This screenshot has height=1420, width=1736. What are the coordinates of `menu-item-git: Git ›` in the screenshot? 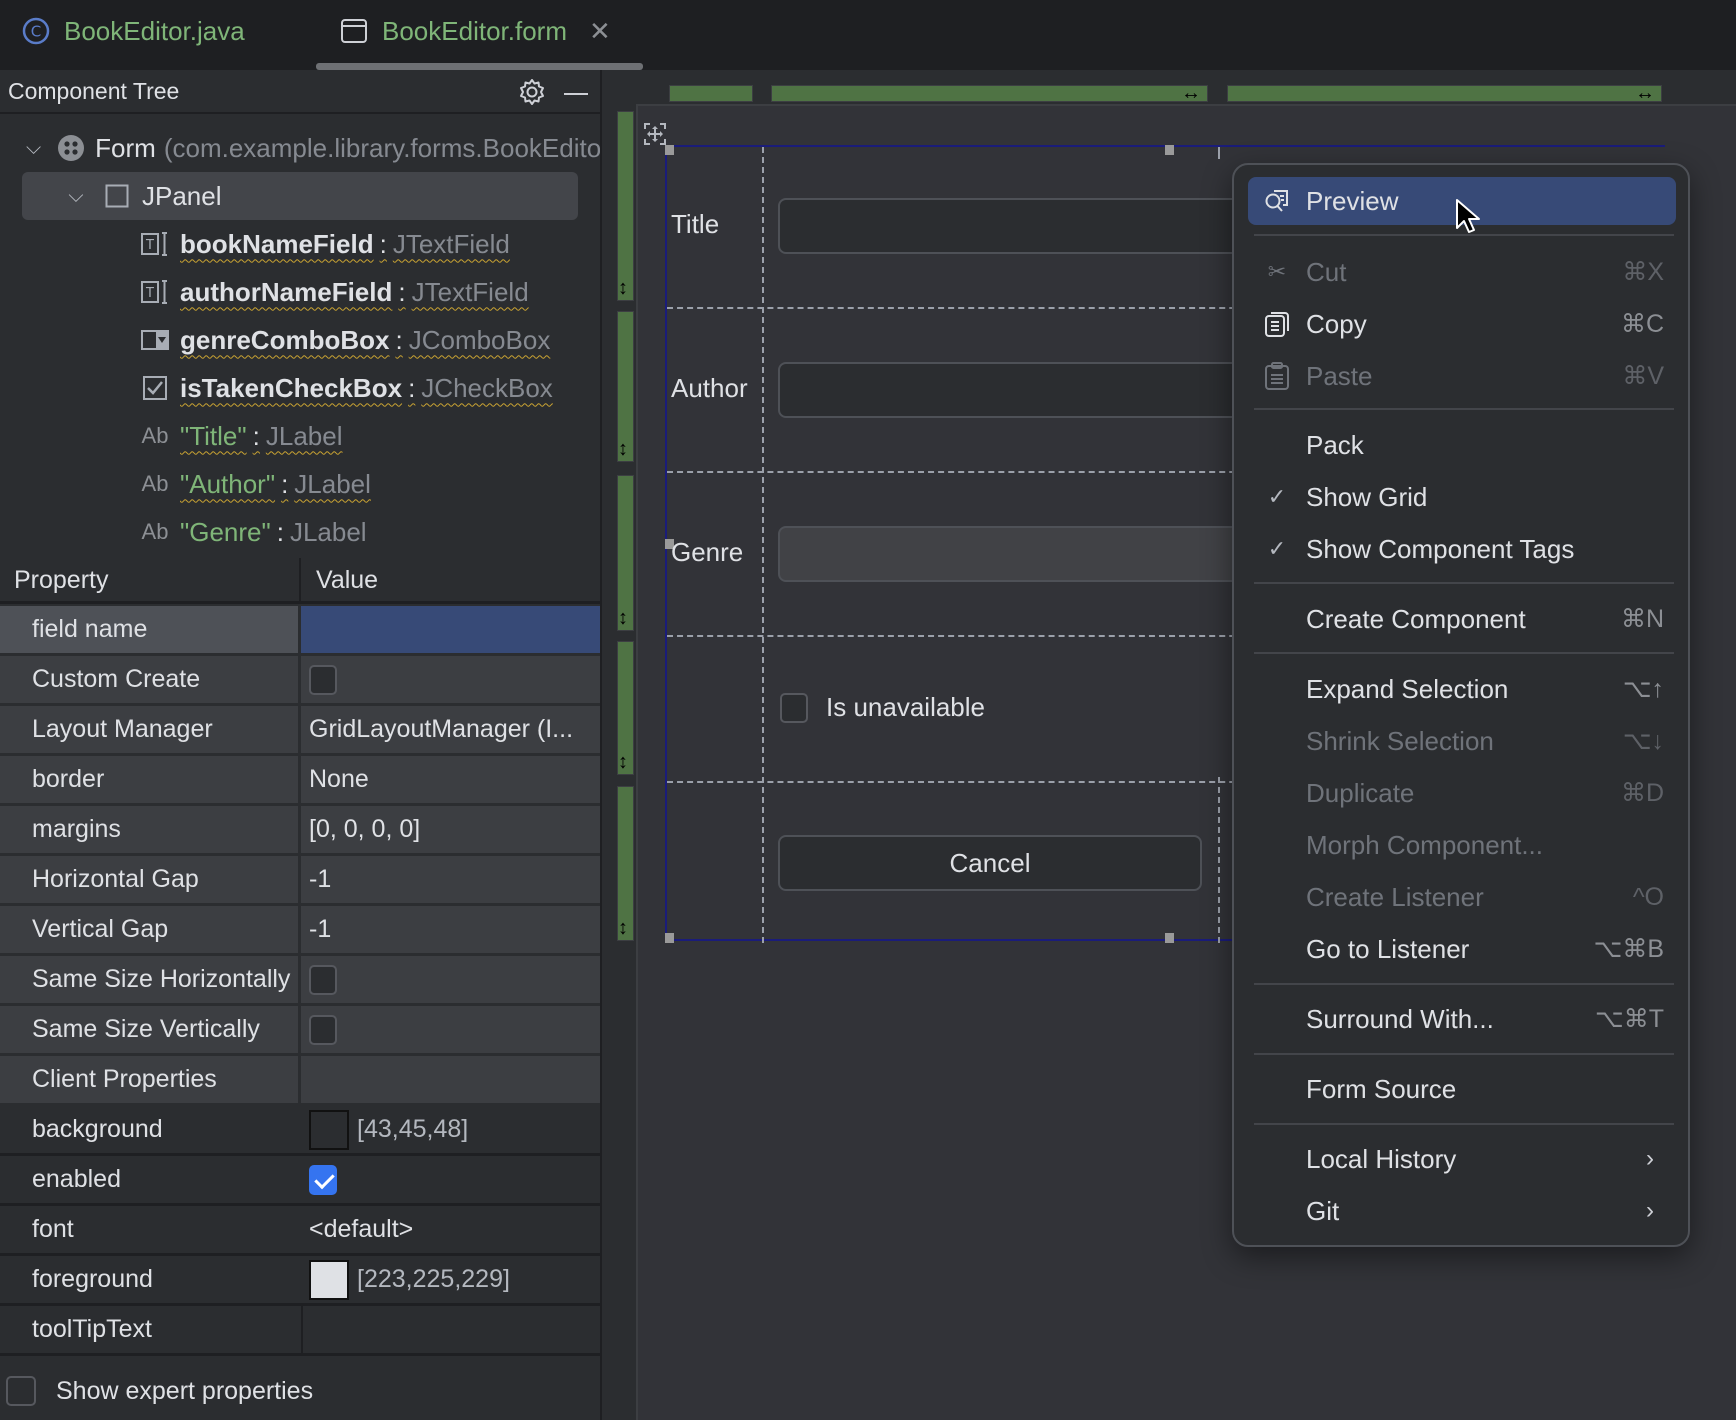 It's located at (1462, 1211).